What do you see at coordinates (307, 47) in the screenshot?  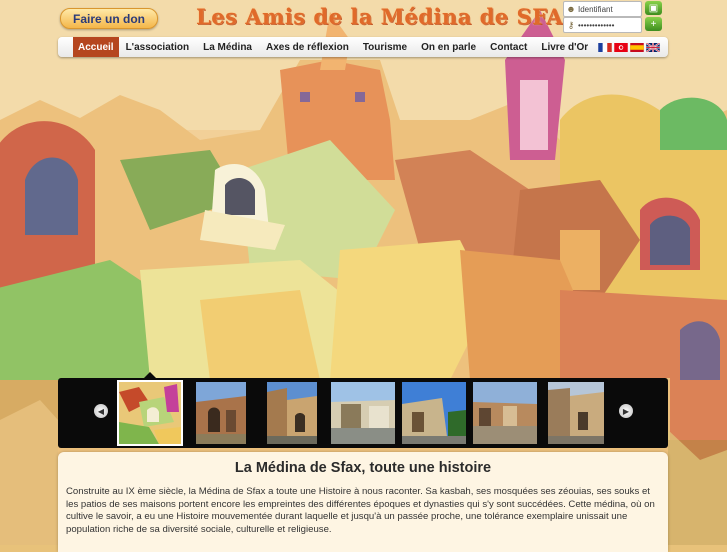 I see `nav-item-axes: Axes de réflexion` at bounding box center [307, 47].